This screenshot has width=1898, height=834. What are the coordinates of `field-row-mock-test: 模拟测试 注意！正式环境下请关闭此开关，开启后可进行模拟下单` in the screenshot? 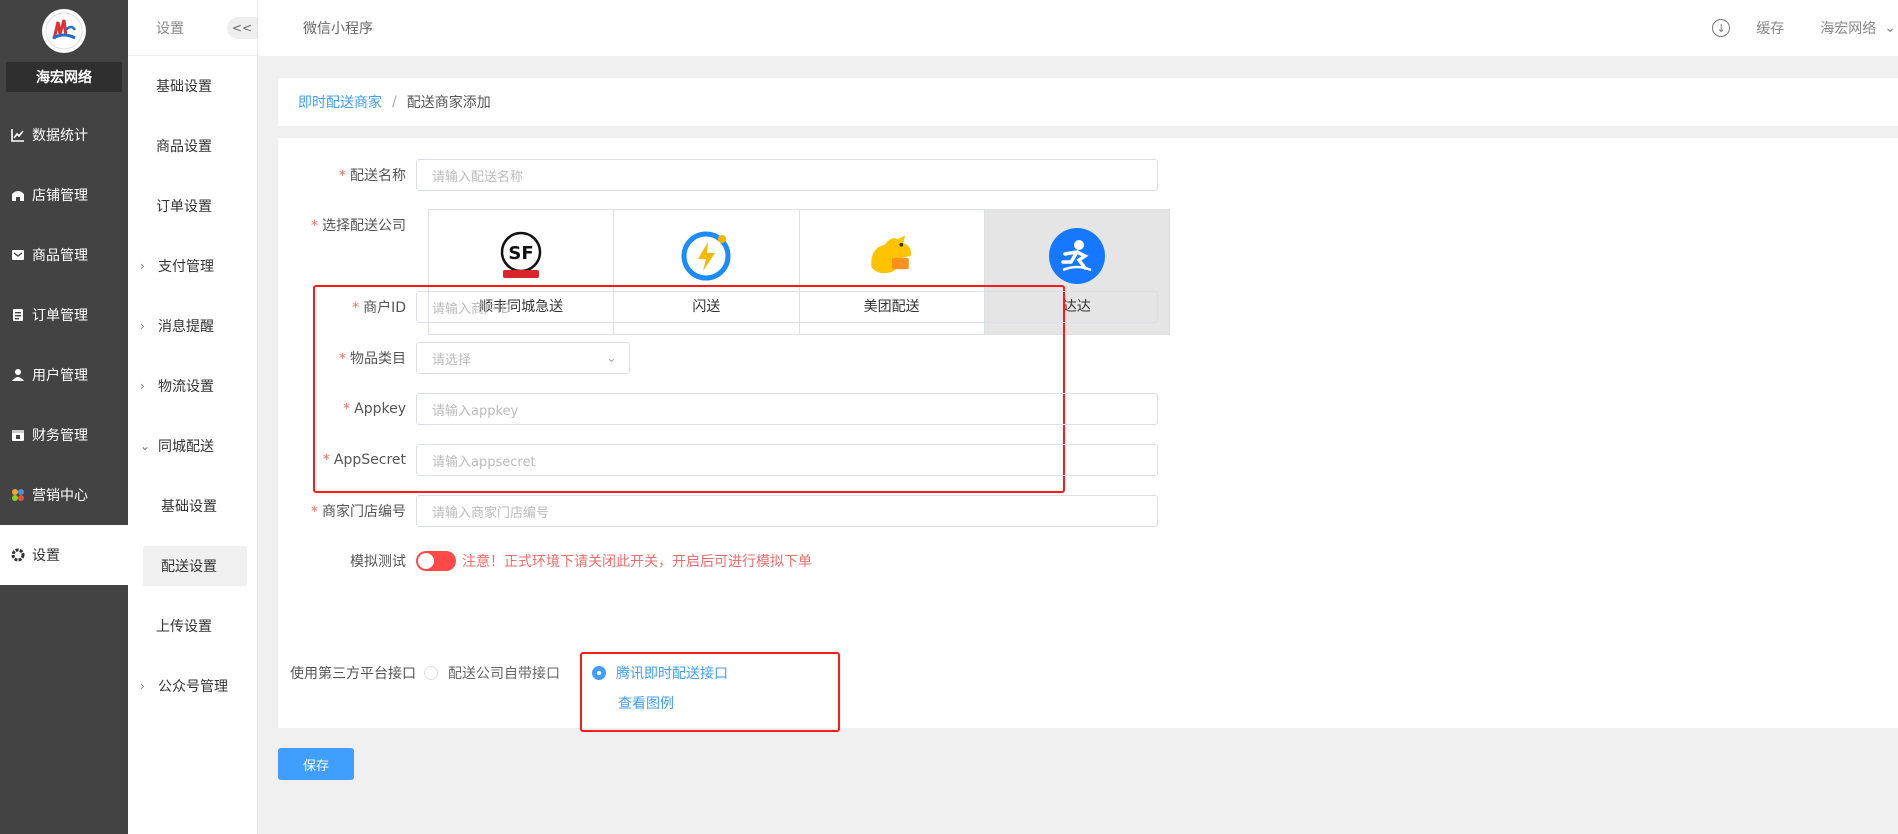 It's located at (545, 561).